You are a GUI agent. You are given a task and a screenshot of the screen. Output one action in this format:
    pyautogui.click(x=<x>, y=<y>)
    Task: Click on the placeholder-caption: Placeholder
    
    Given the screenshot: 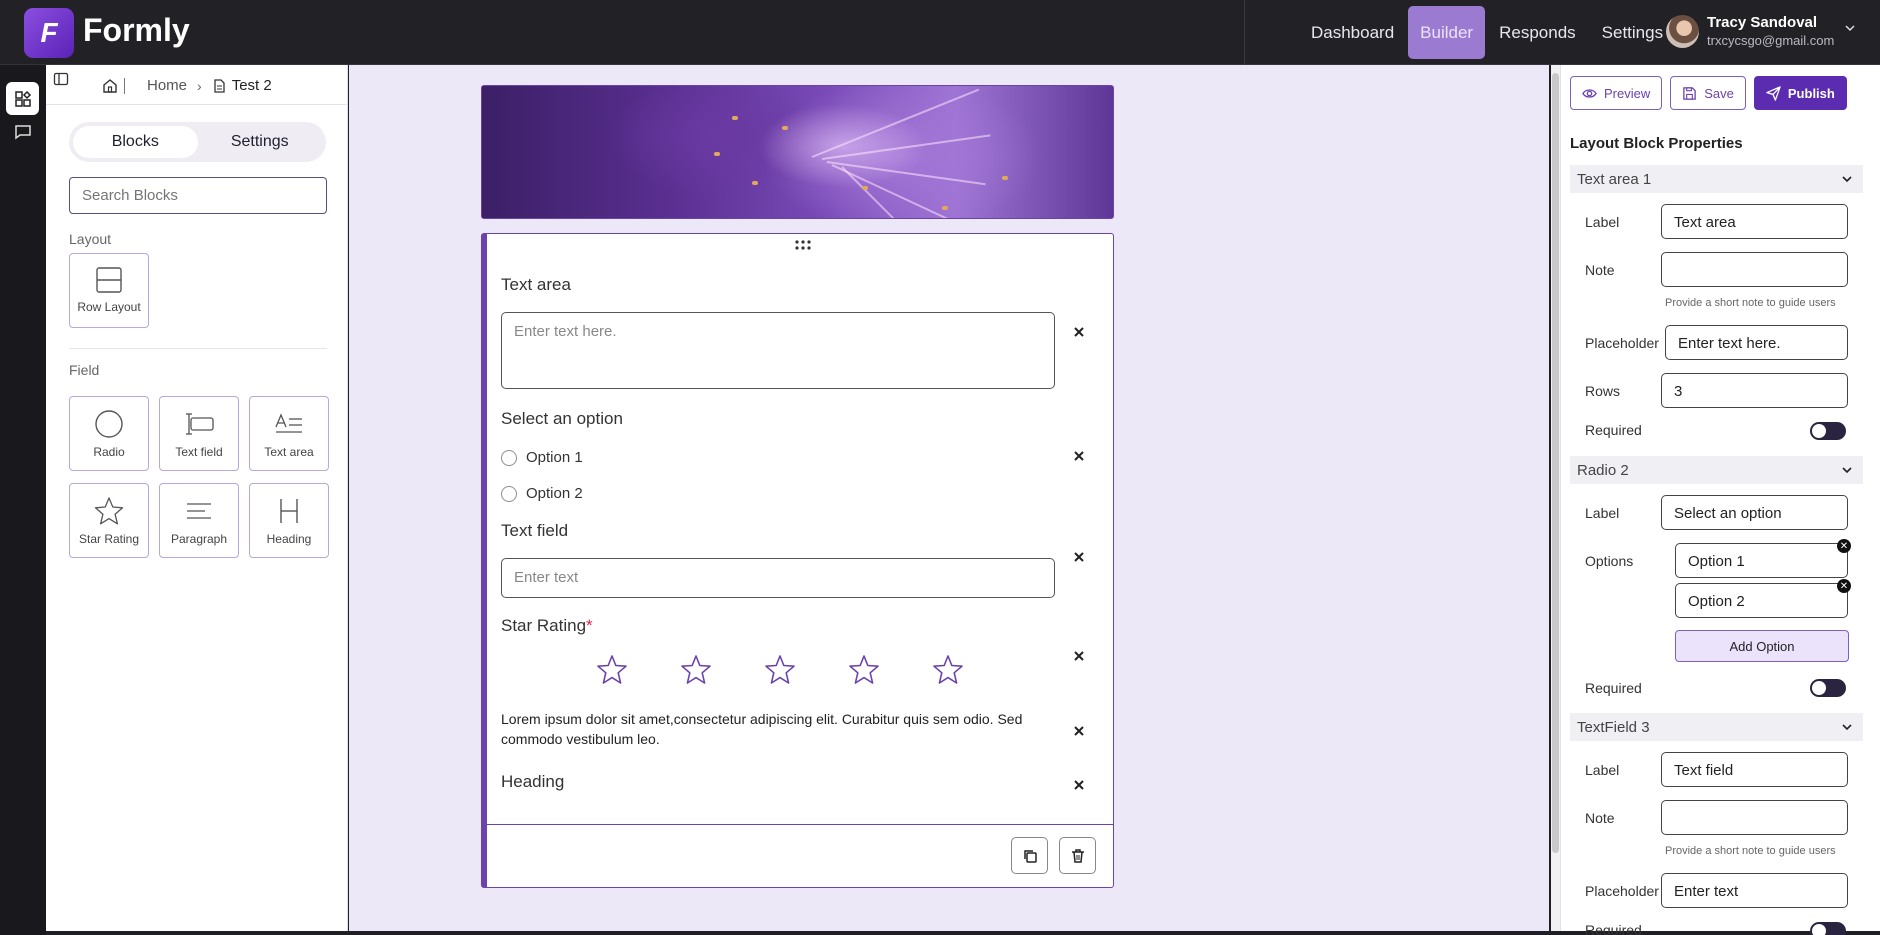 What is the action you would take?
    pyautogui.click(x=1622, y=891)
    